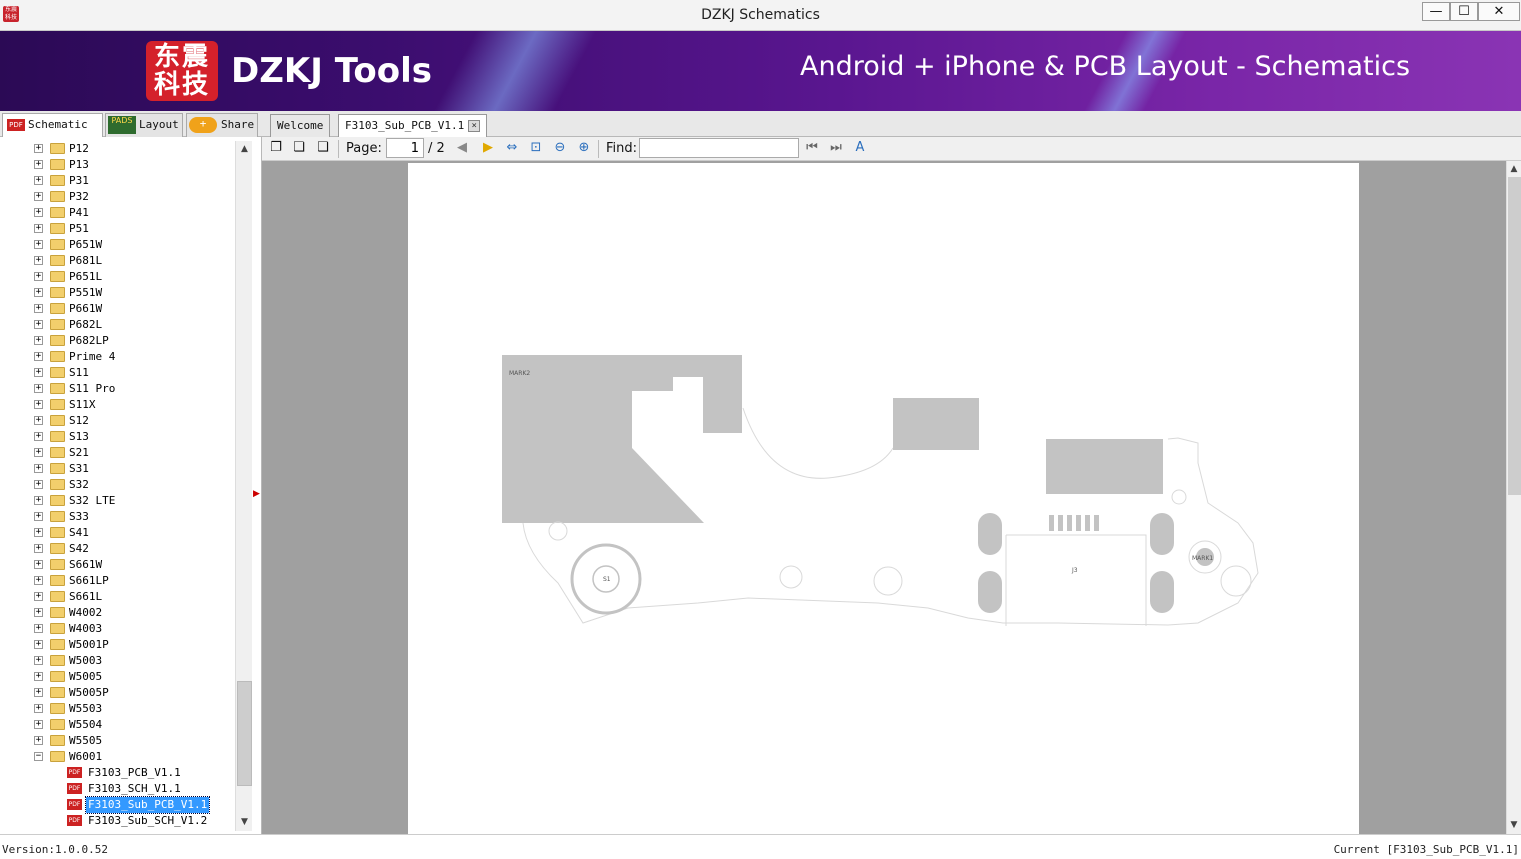 This screenshot has height=859, width=1521. I want to click on find-prev-icon: ⏮, so click(812, 148).